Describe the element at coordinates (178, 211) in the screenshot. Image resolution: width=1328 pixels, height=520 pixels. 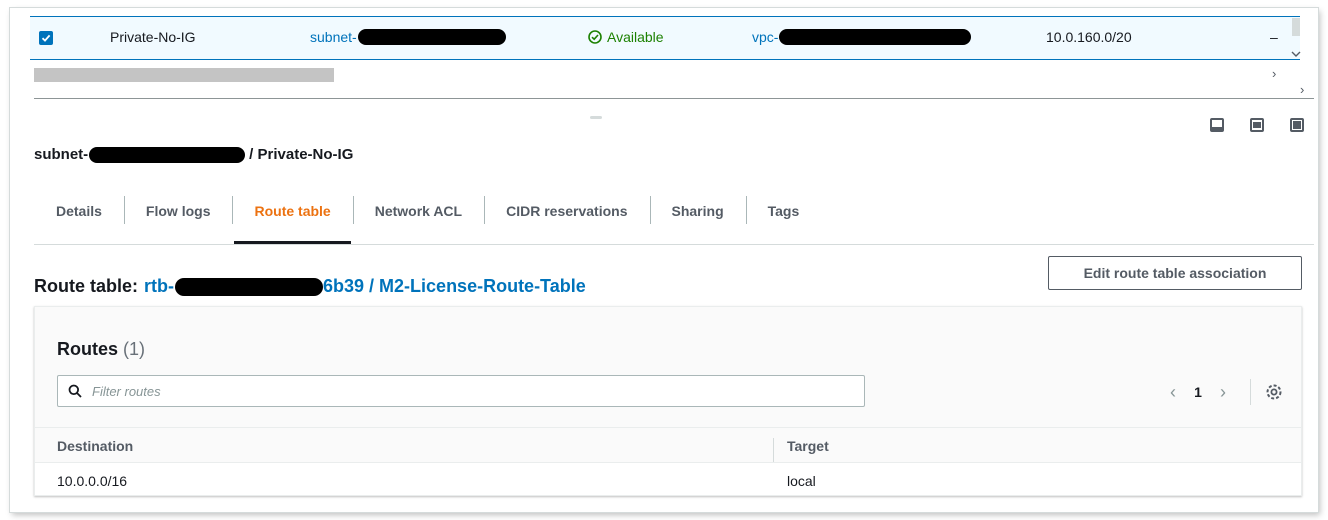
I see `tab-flow-logs: Flow logs` at that location.